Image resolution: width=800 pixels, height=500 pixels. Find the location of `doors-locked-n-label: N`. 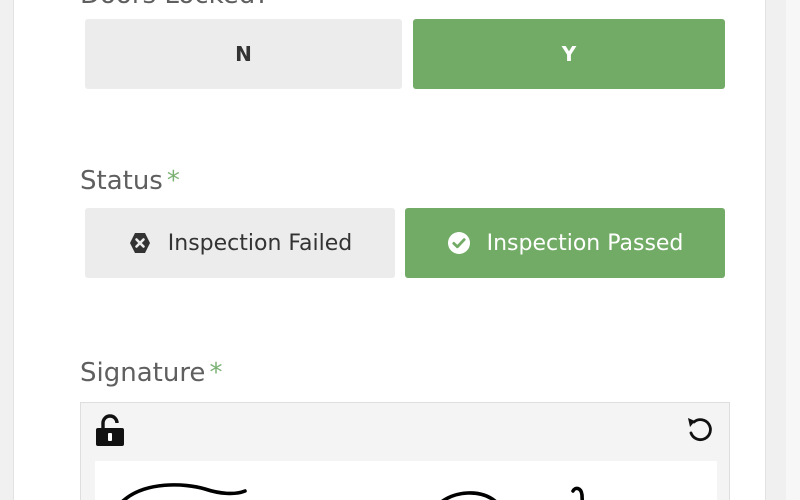

doors-locked-n-label: N is located at coordinates (243, 54).